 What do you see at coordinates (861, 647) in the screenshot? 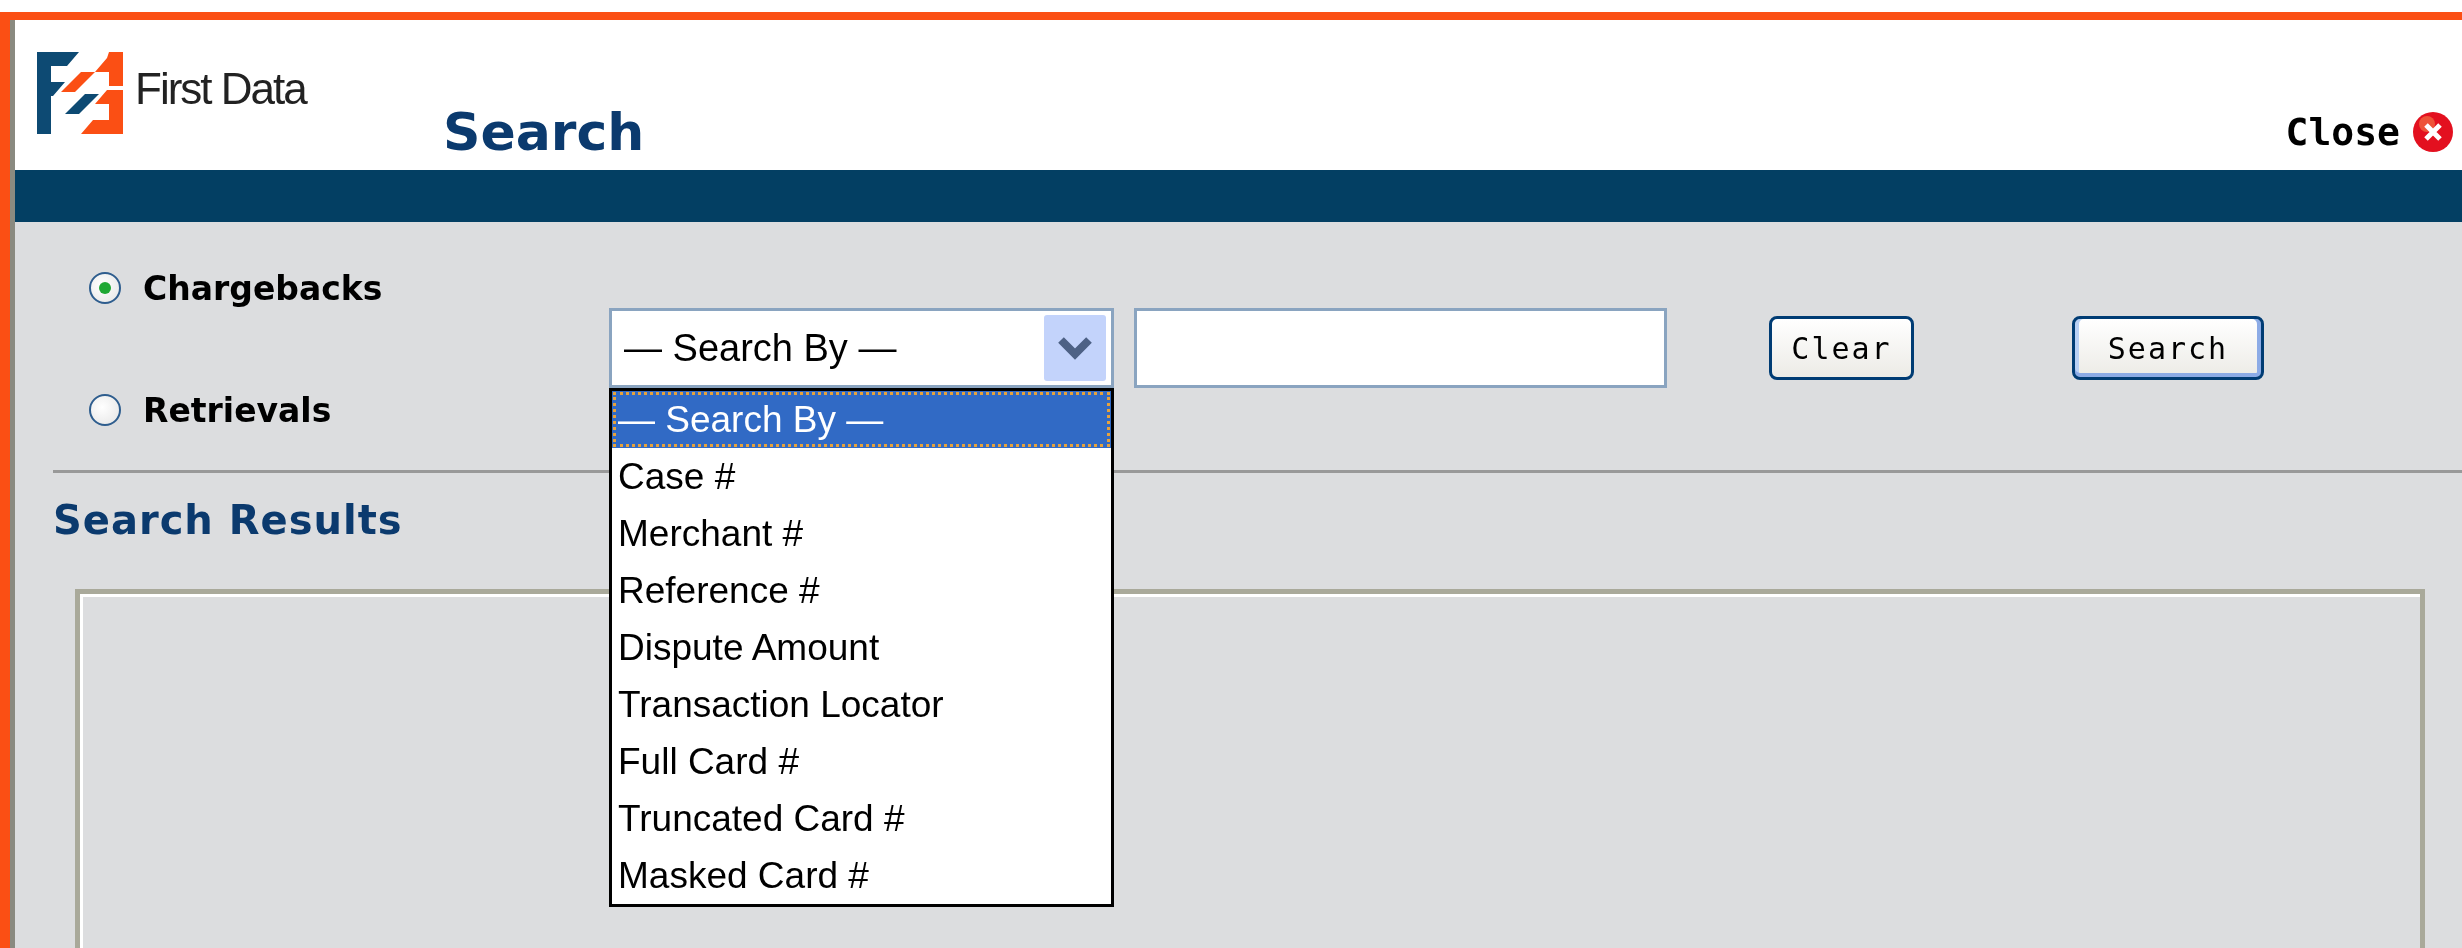
I see `dropdown-option: Dispute Amount` at bounding box center [861, 647].